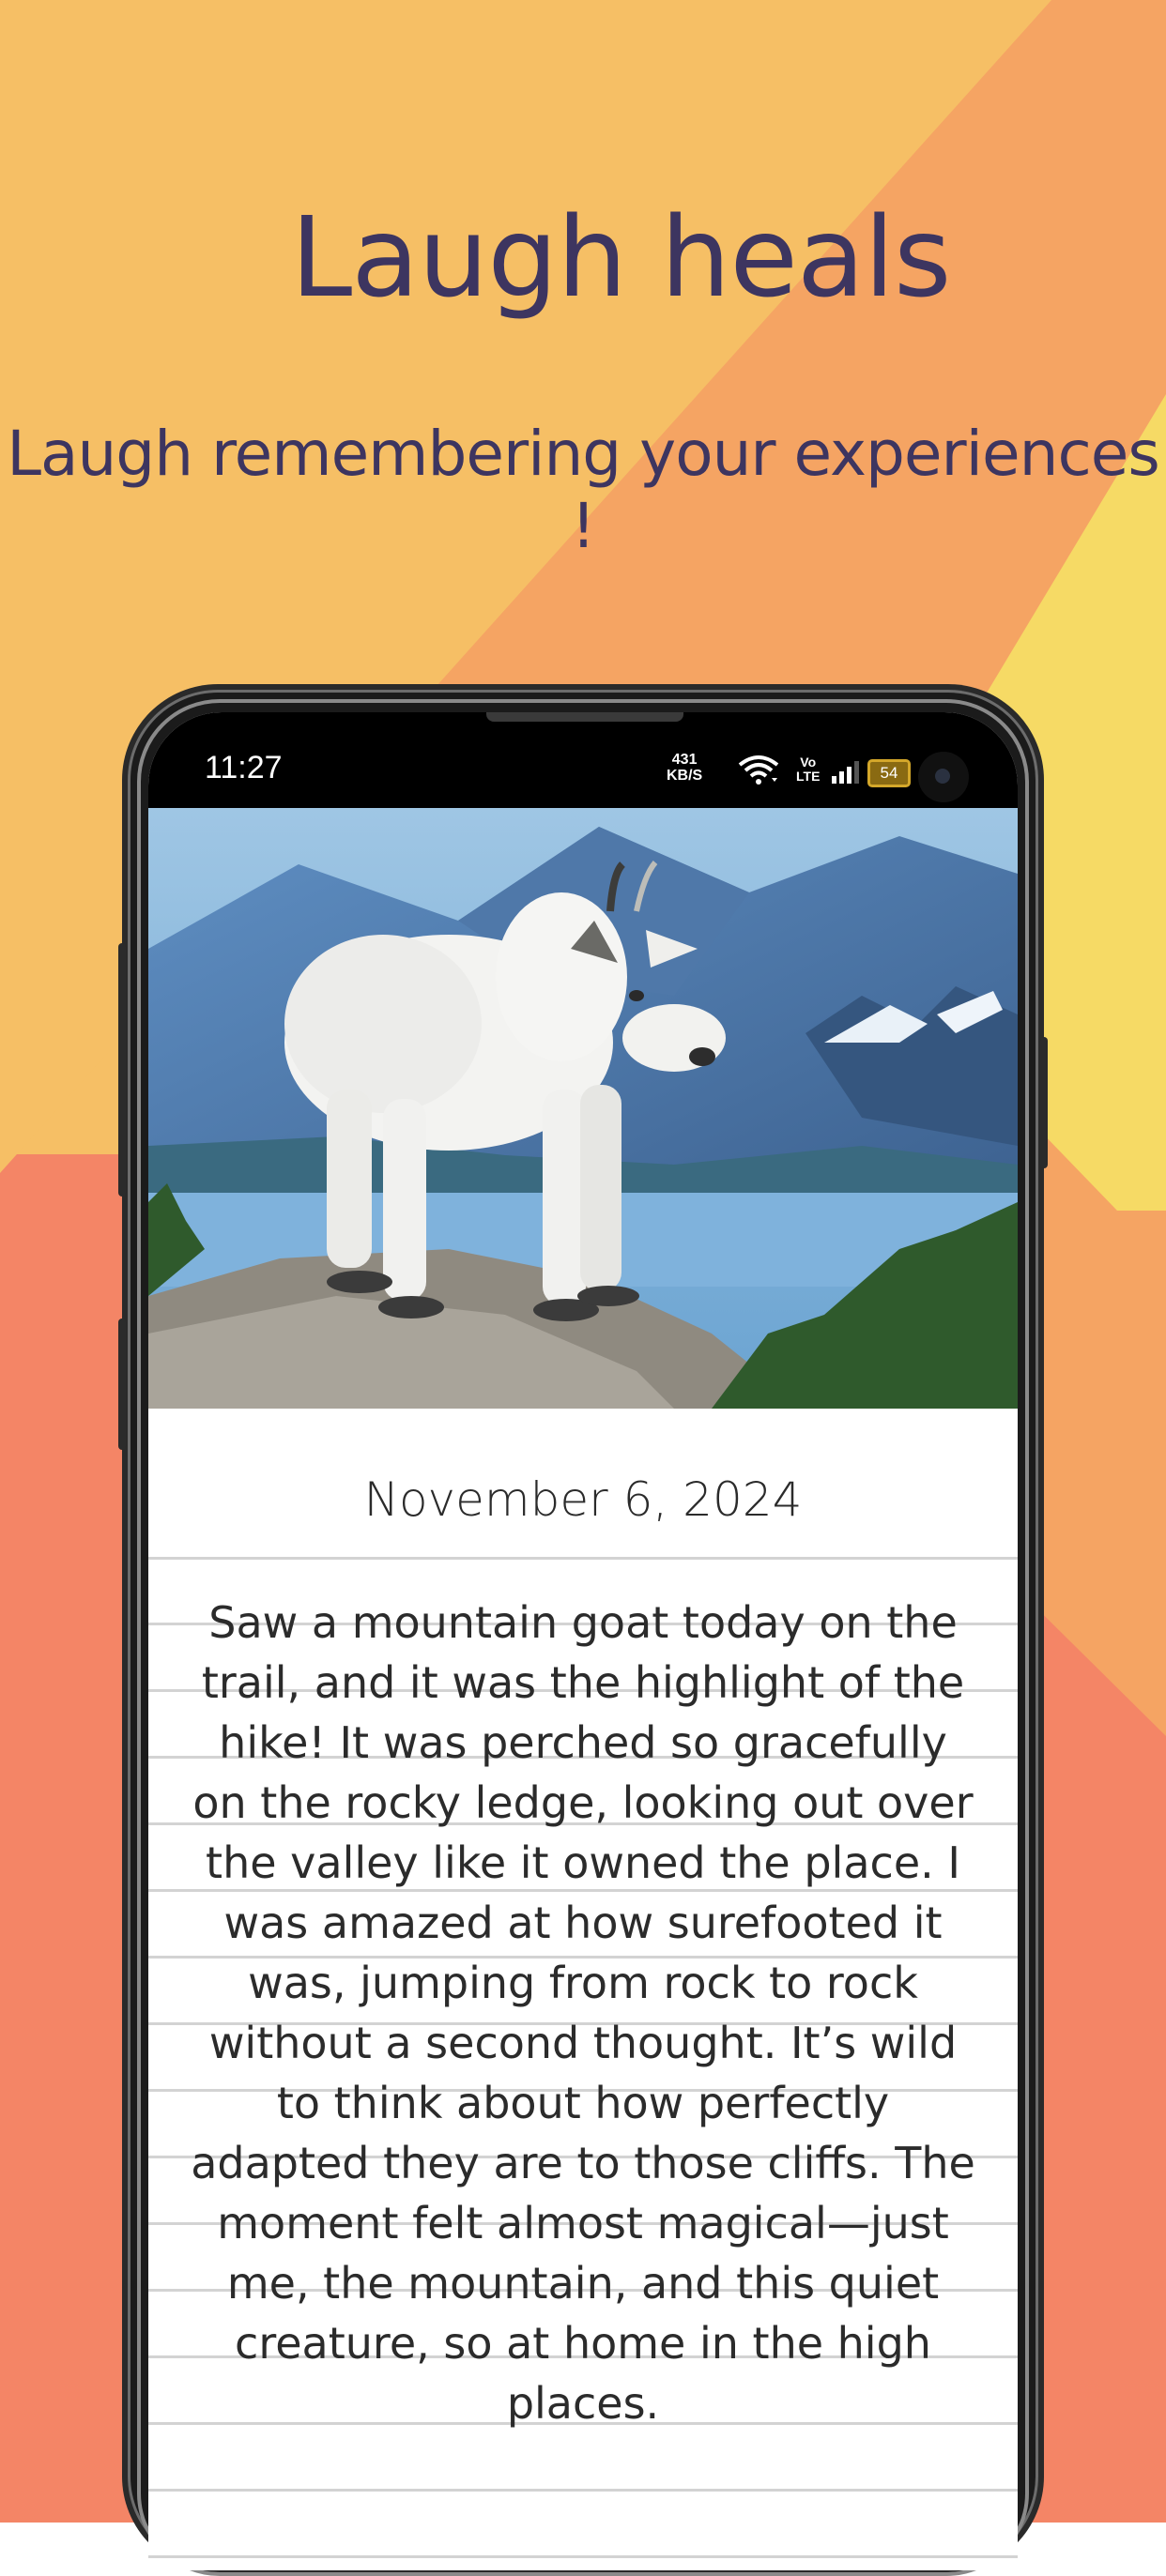  What do you see at coordinates (621, 257) in the screenshot?
I see `page-title: Laugh heals` at bounding box center [621, 257].